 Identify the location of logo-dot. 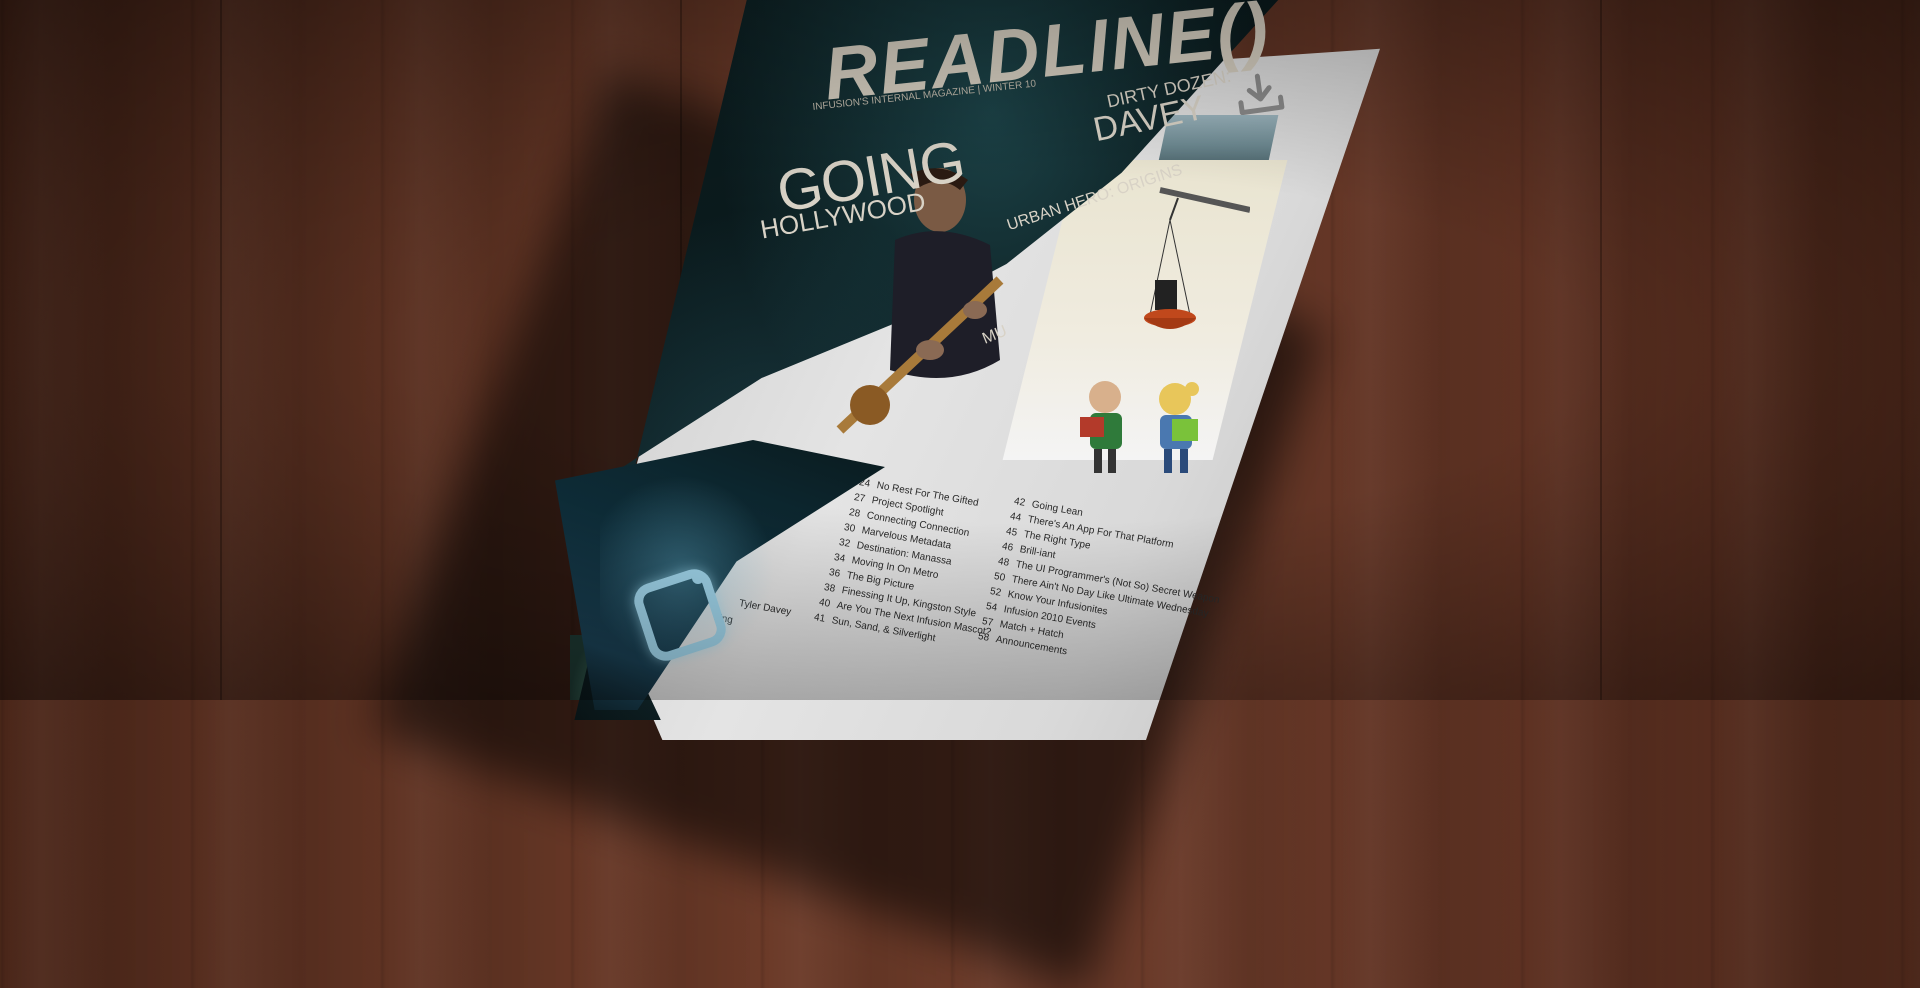
(698, 578).